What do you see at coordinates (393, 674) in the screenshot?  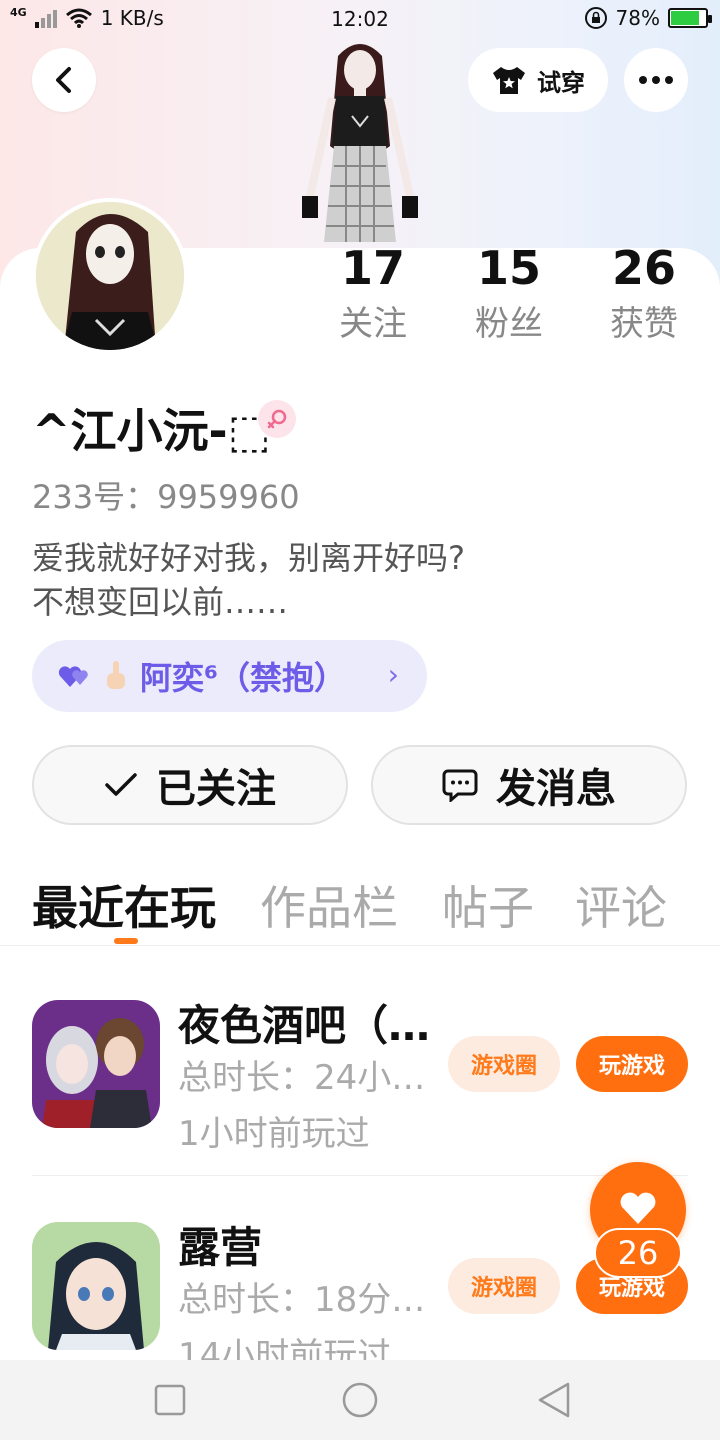 I see `chevron-right-icon: ›` at bounding box center [393, 674].